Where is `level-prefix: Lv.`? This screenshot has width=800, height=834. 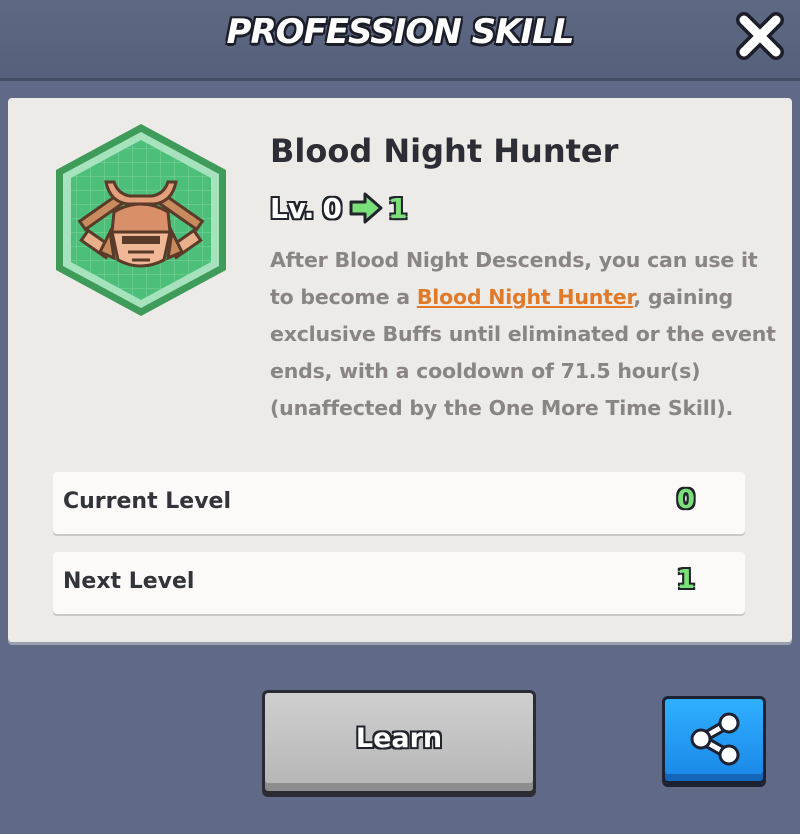
level-prefix: Lv. is located at coordinates (292, 208).